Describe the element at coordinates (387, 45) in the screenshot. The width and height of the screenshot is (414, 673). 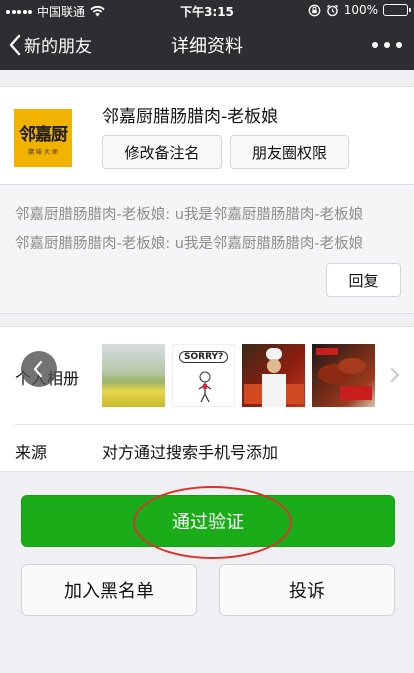
I see `more-dots-icon` at that location.